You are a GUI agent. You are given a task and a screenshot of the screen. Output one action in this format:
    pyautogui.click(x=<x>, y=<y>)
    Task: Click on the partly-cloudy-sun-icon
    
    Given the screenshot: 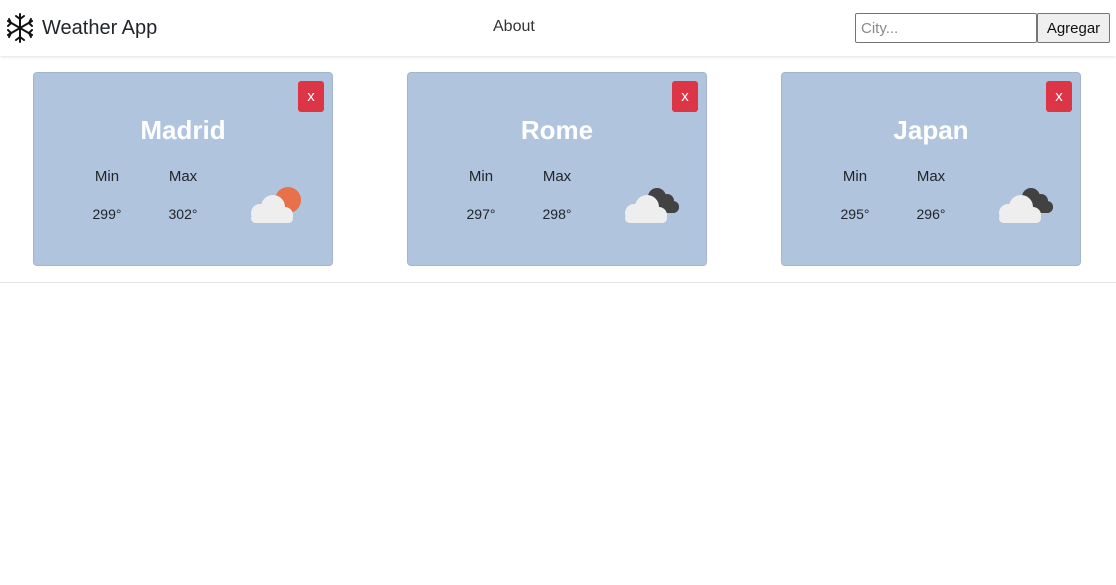 What is the action you would take?
    pyautogui.click(x=276, y=205)
    